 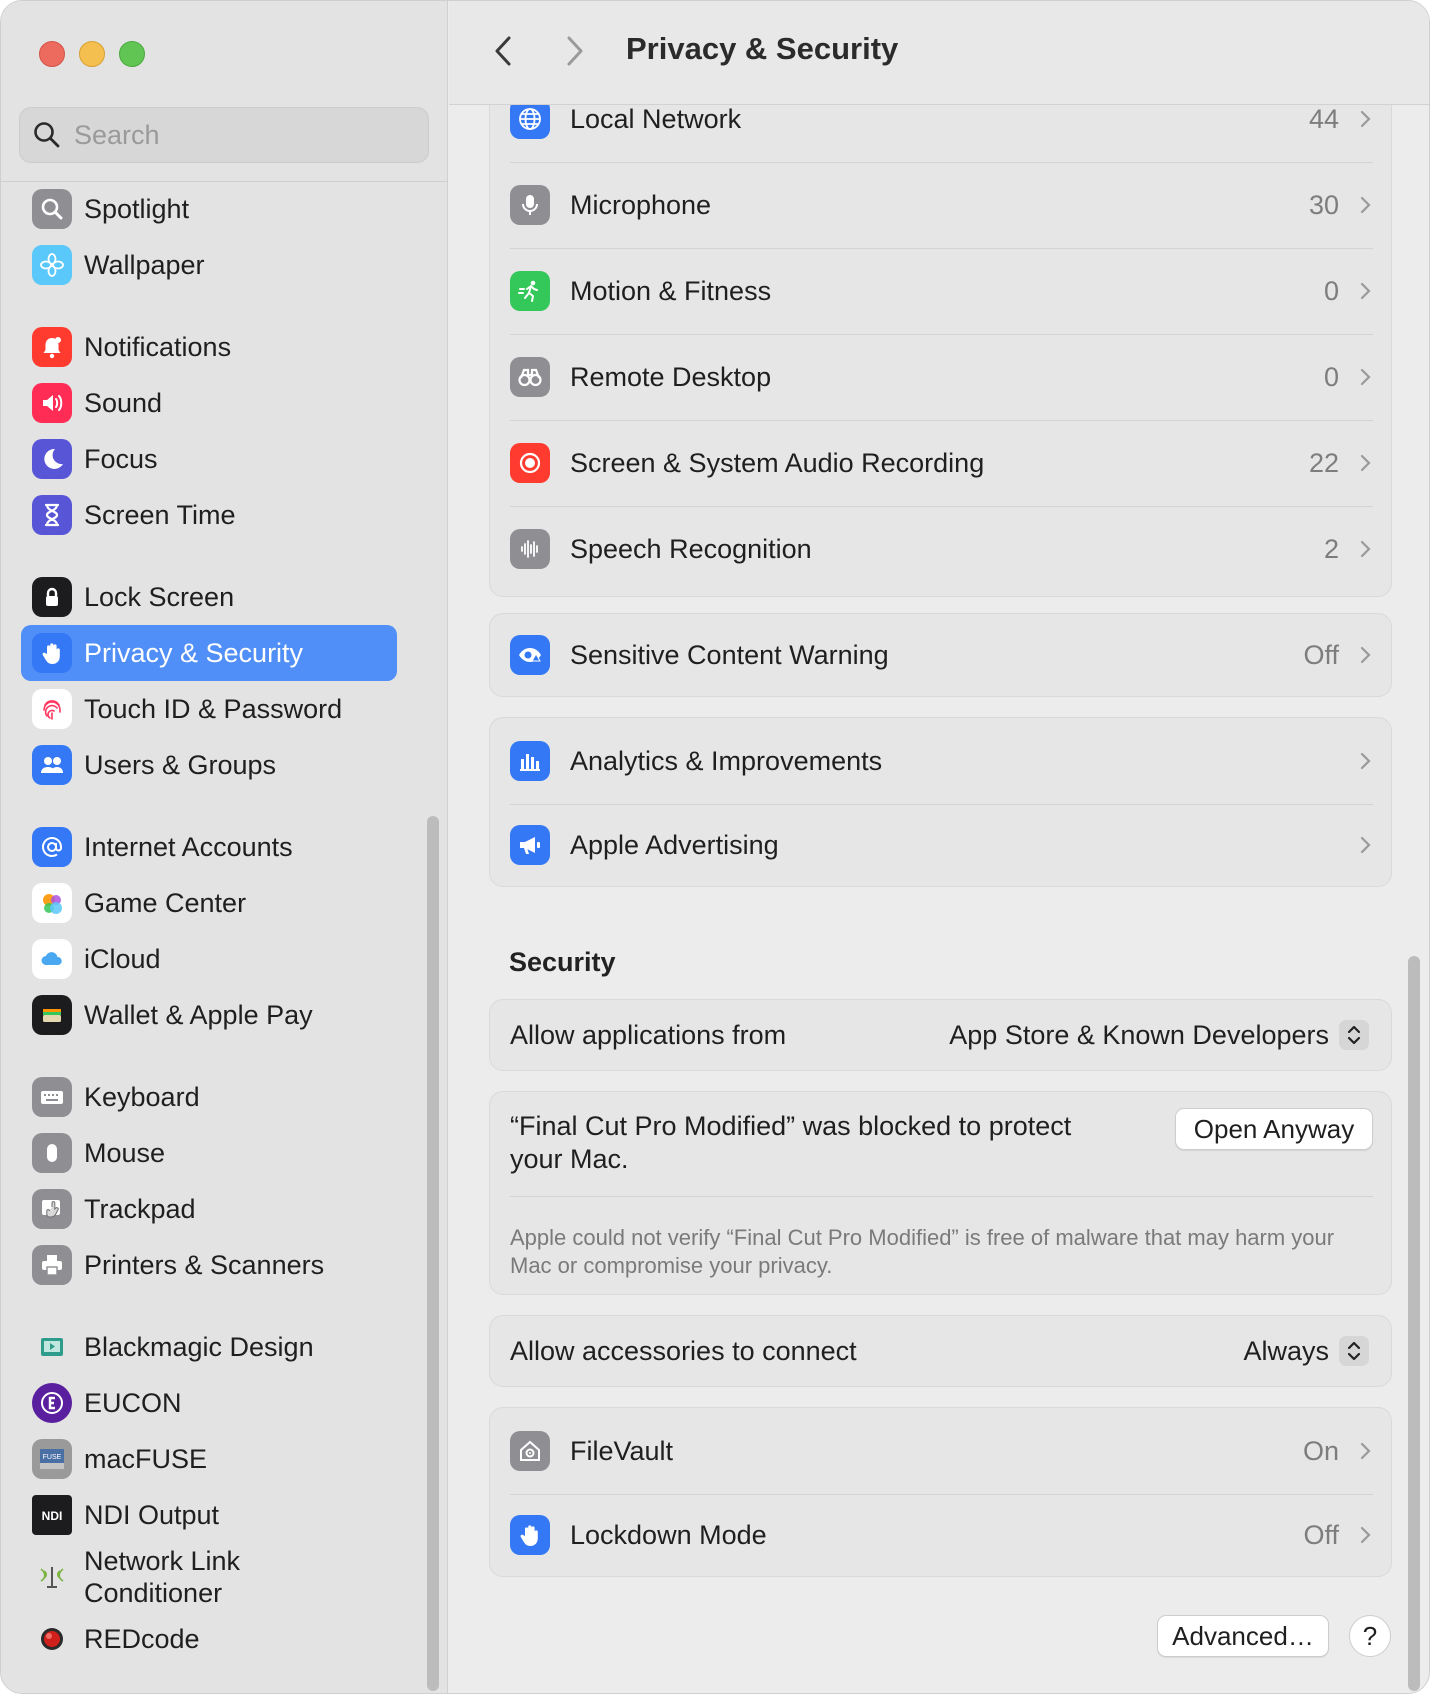 I want to click on sidebar-item-focus: Focus, so click(x=209, y=459).